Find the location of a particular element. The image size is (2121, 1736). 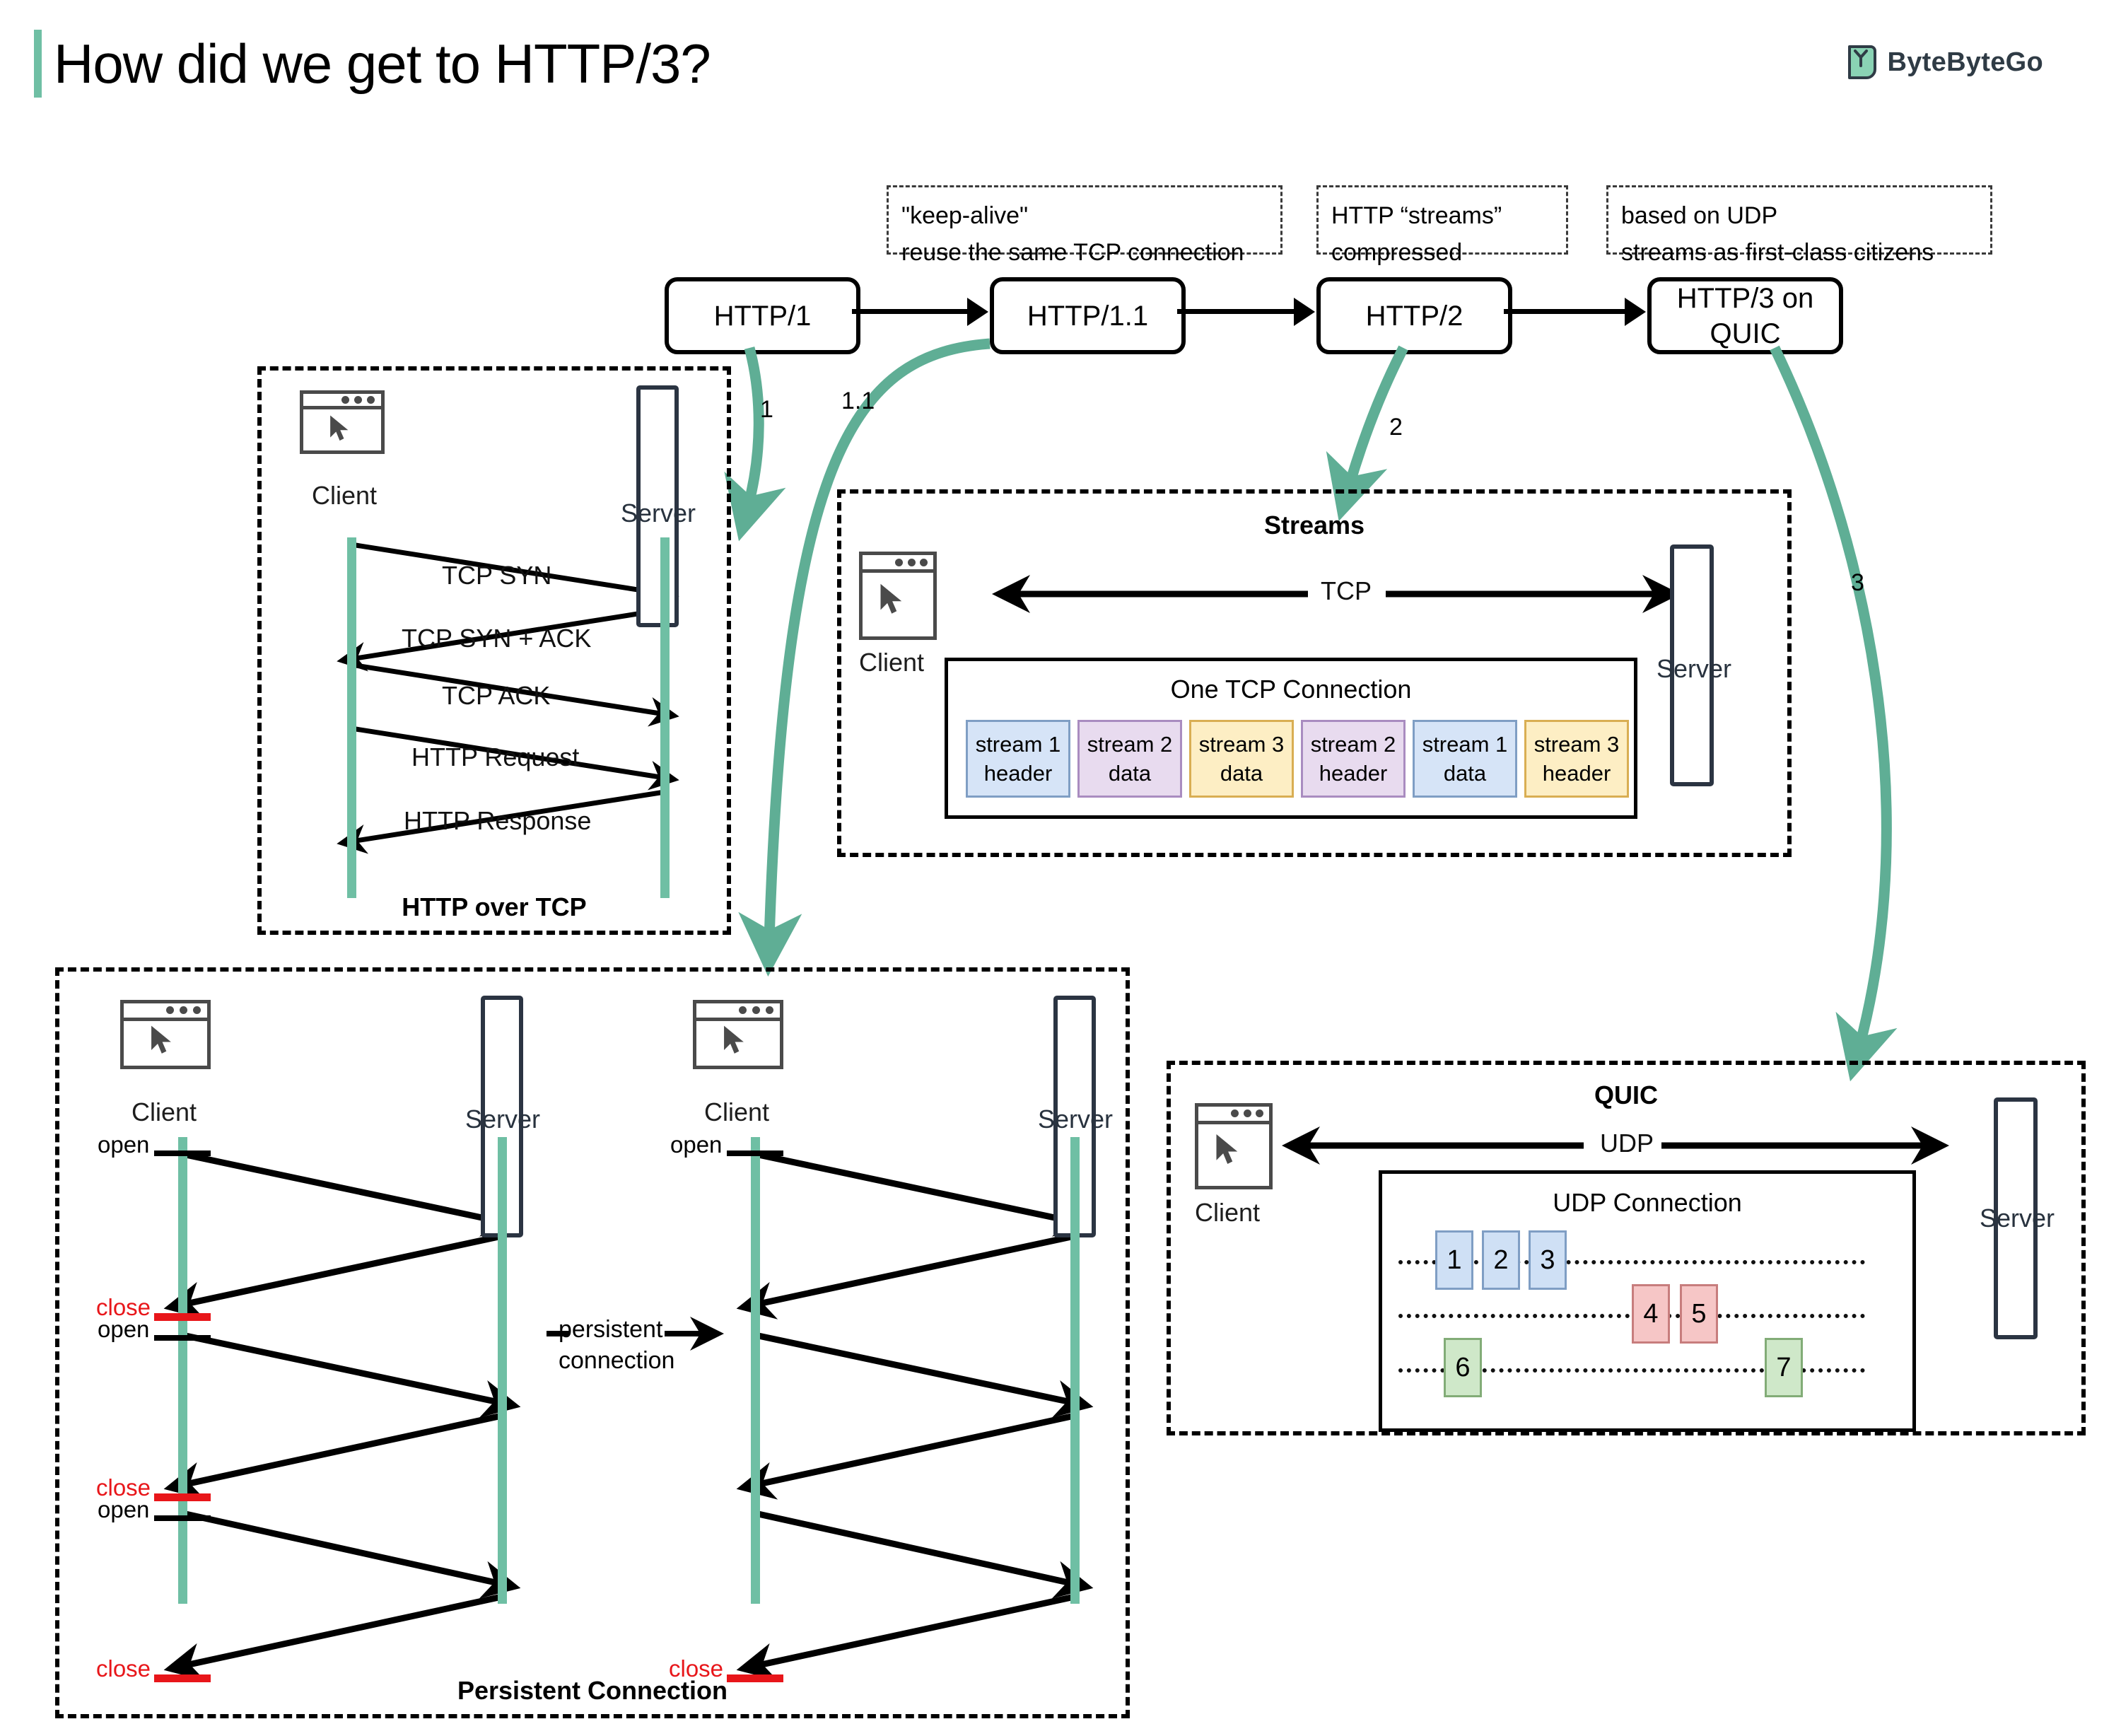

note-http11-line2: reuse the same TCP connection is located at coordinates (1072, 252).